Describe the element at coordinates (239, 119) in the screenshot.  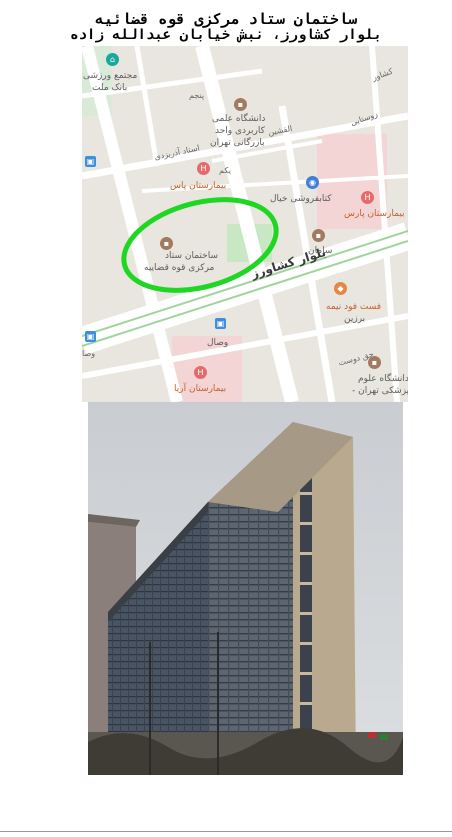
I see `label-university-1: دانشگاه علمی` at that location.